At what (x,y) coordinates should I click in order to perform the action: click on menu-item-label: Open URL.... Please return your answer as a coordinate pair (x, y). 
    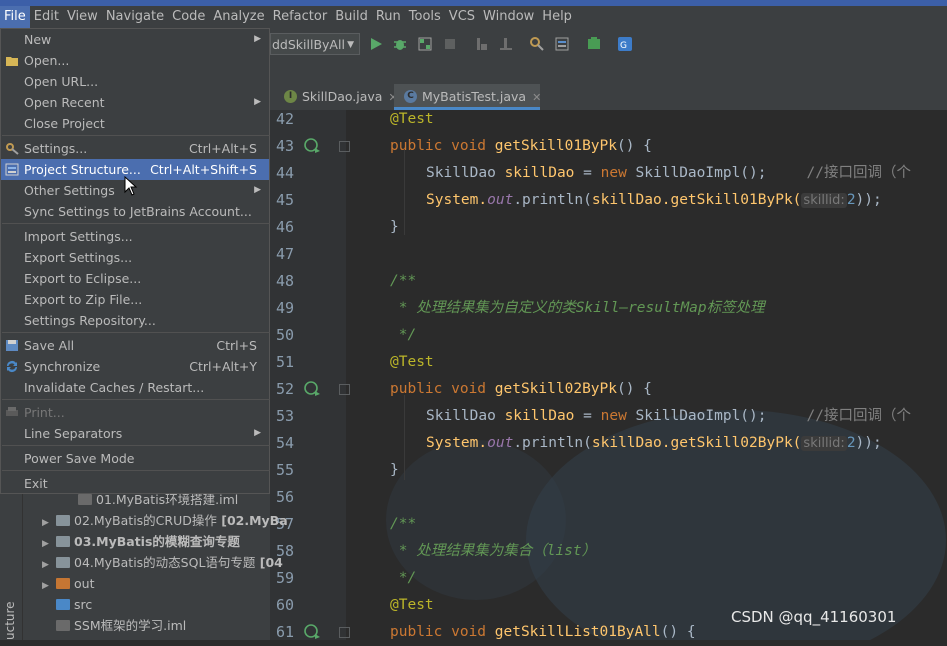
    Looking at the image, I should click on (61, 81).